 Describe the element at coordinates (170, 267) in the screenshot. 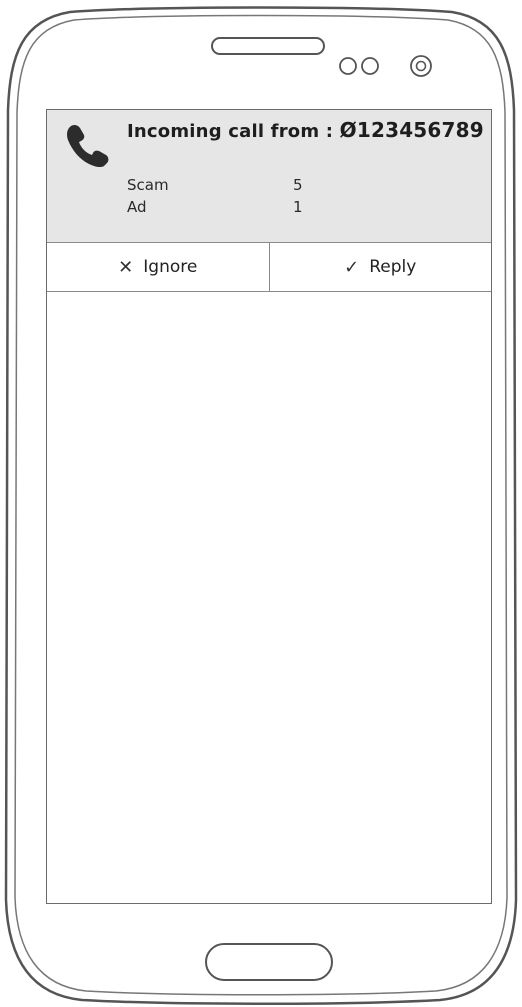

I see `ignore-label: Ignore` at that location.